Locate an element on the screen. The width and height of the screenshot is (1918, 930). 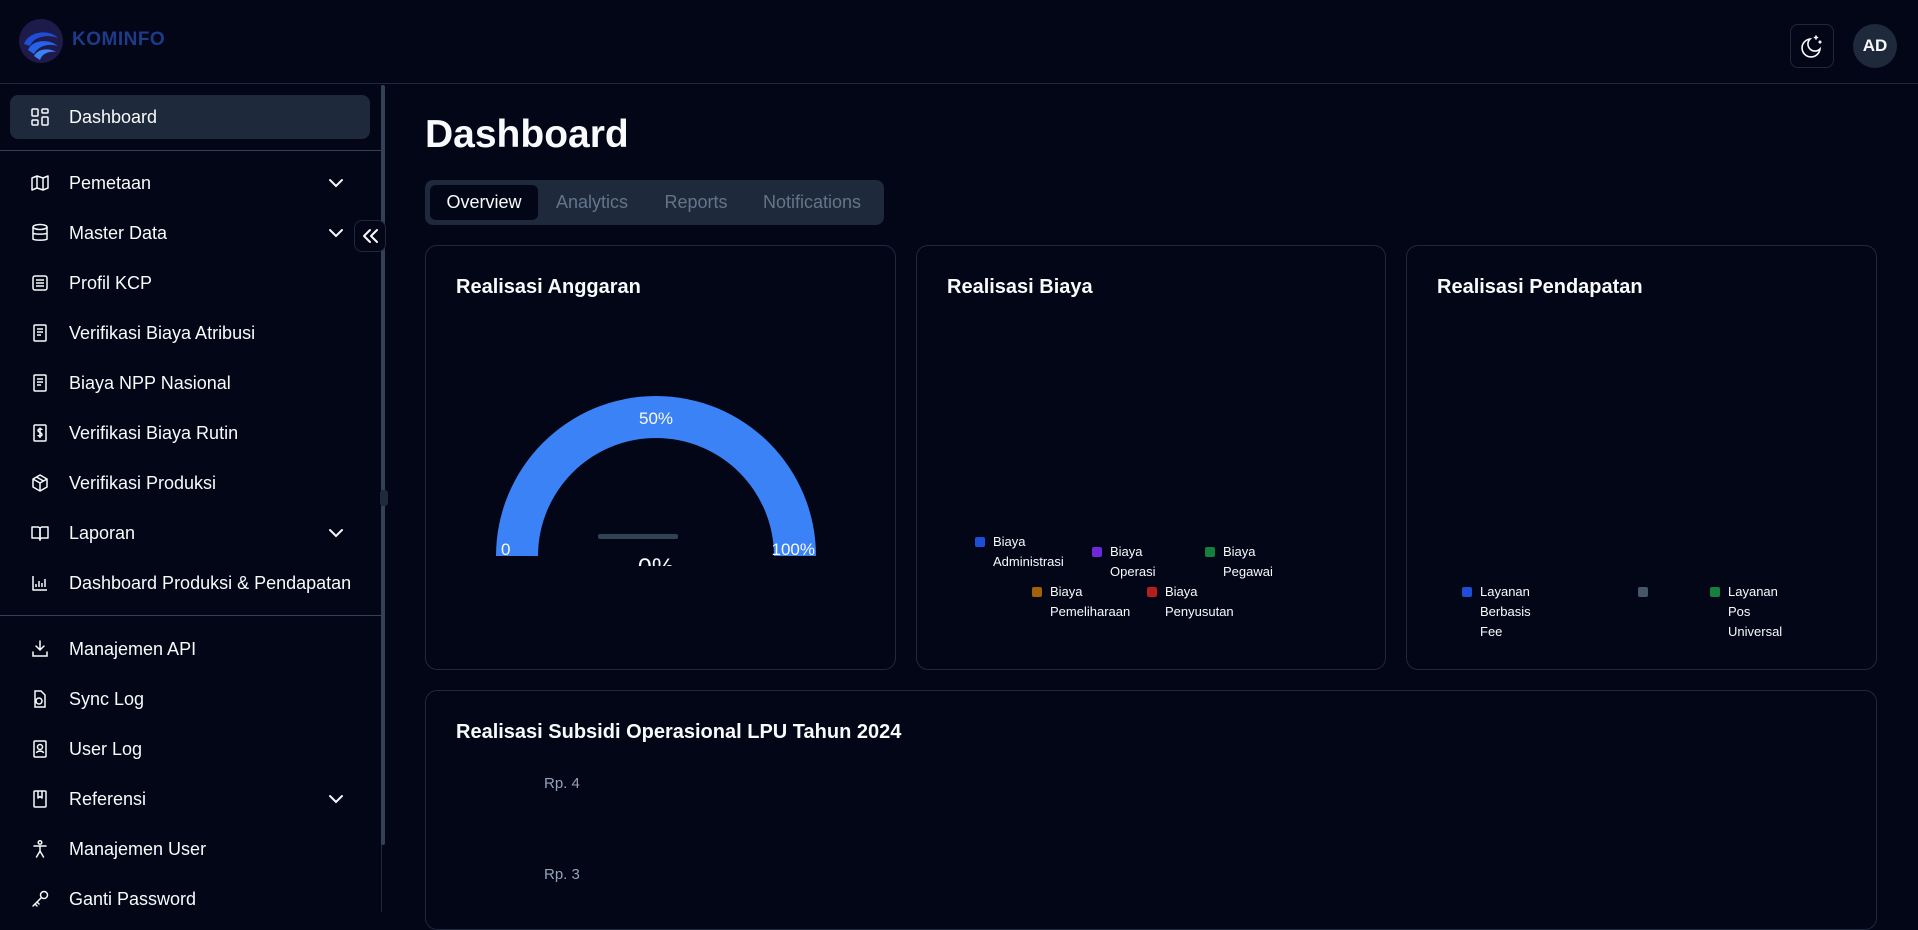
sidebar-item-biaya-npp-nasional: Biaya NPP Nasional is located at coordinates (190, 383).